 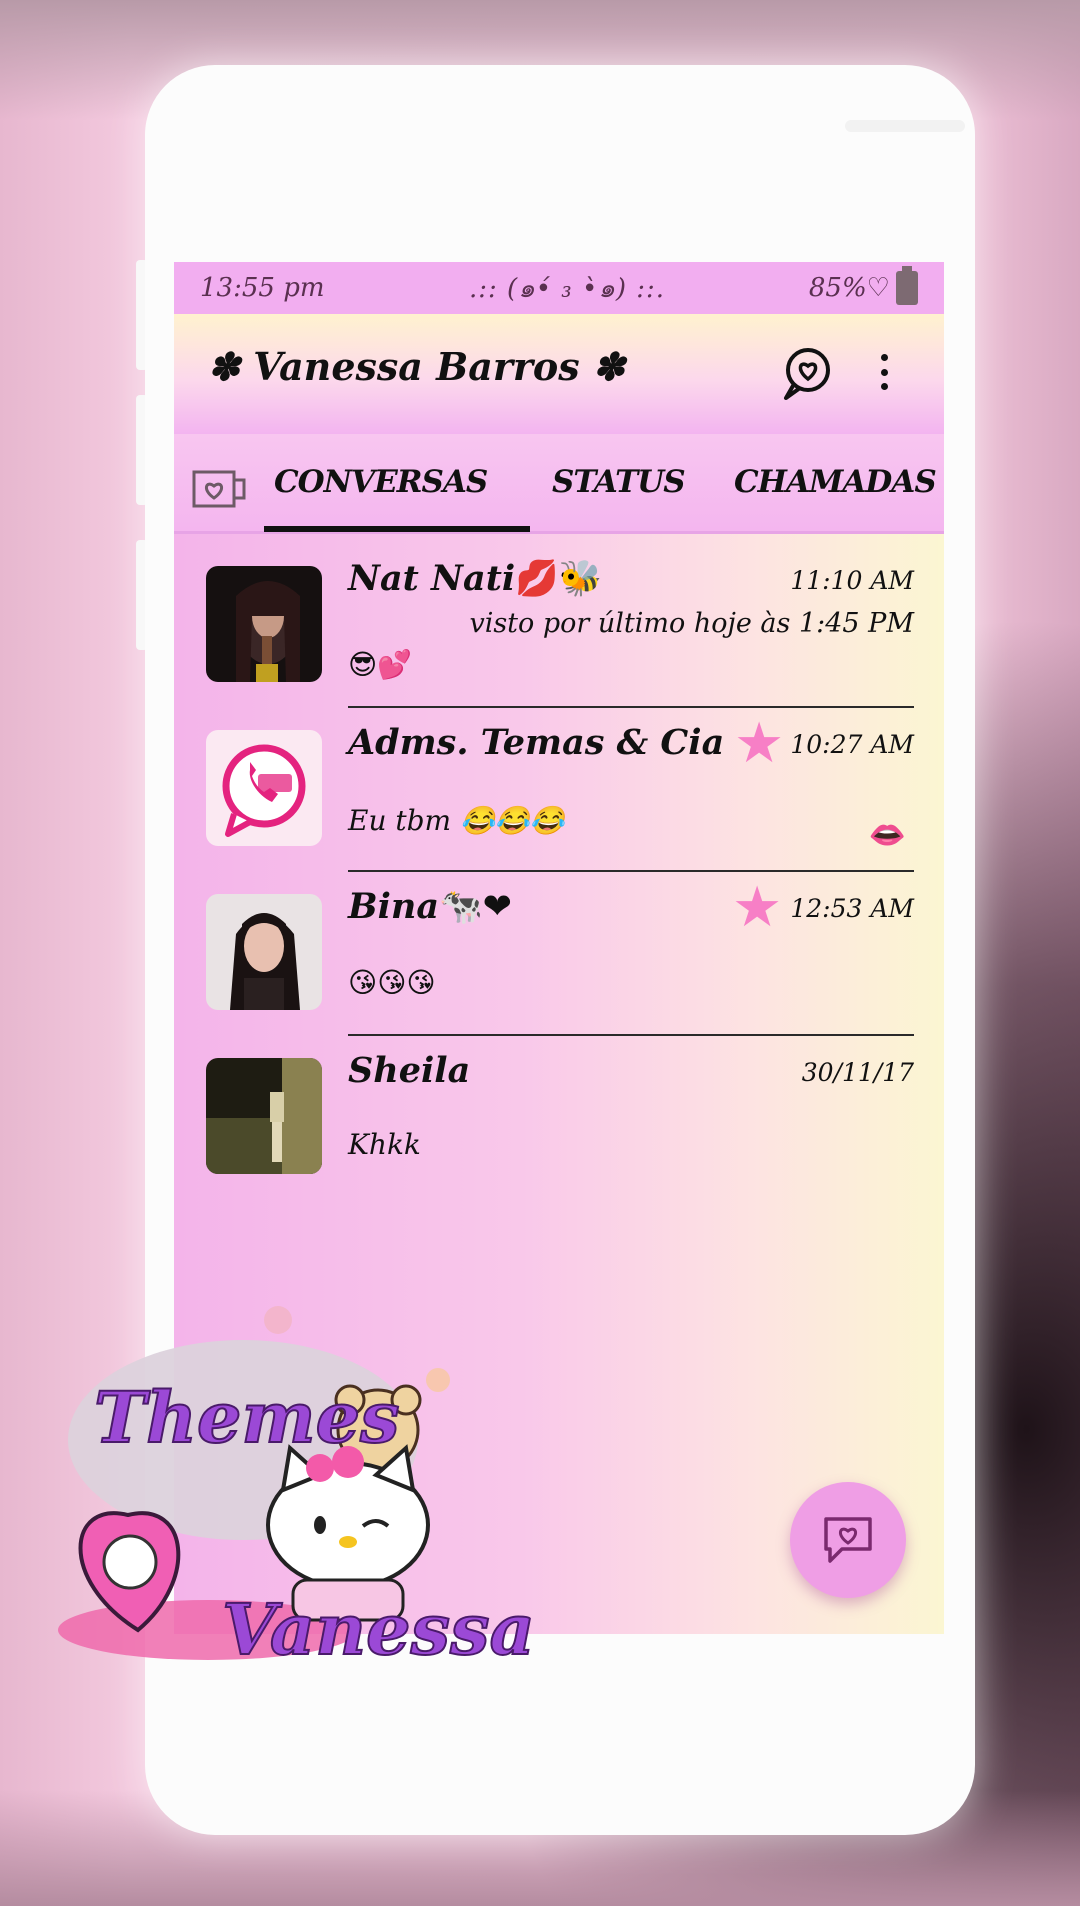 I want to click on tab-bar: CONVERSAS STATUS CHAMADAS, so click(x=559, y=484).